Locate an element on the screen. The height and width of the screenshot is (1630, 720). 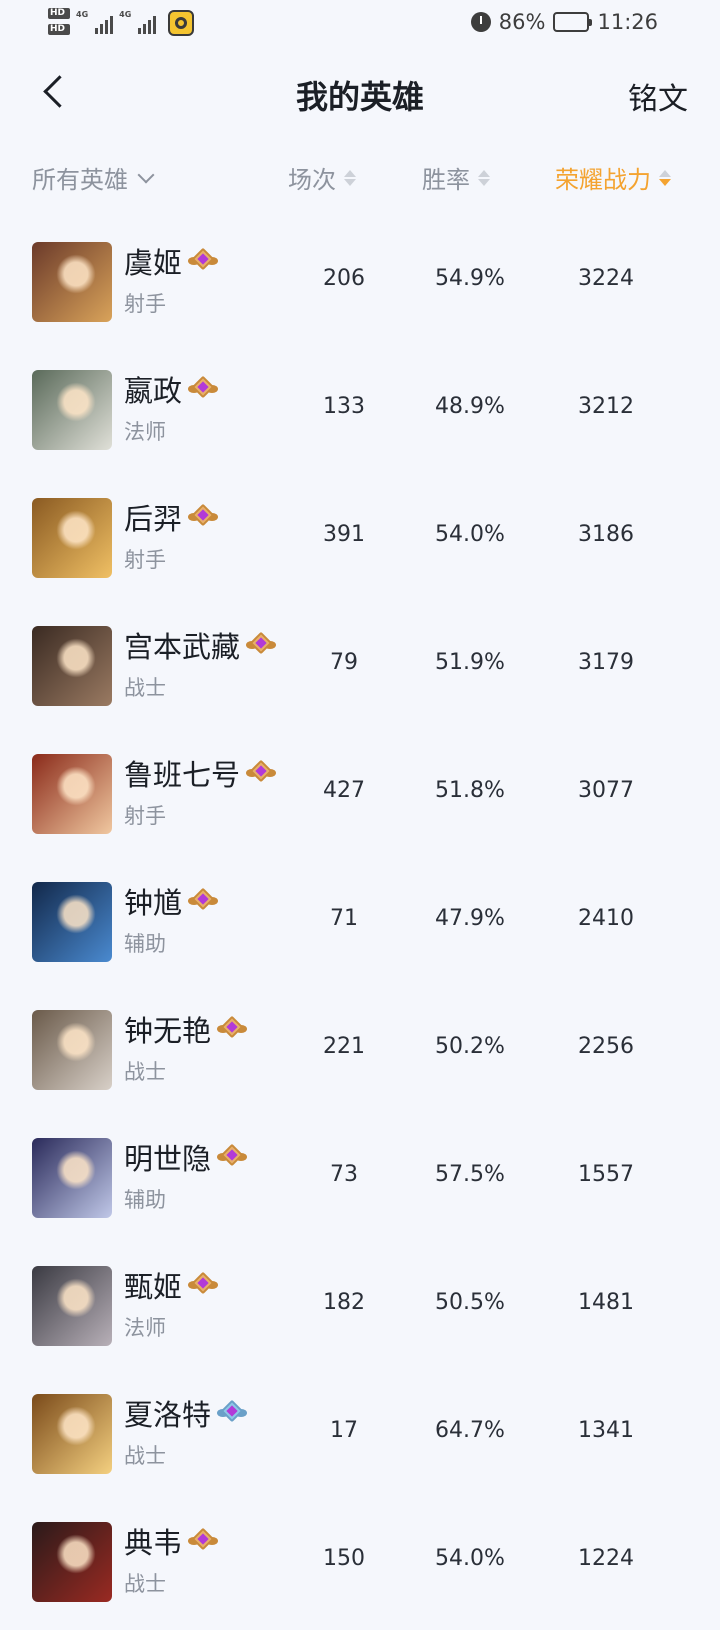
hero-name: 虞姬 is located at coordinates (153, 263).